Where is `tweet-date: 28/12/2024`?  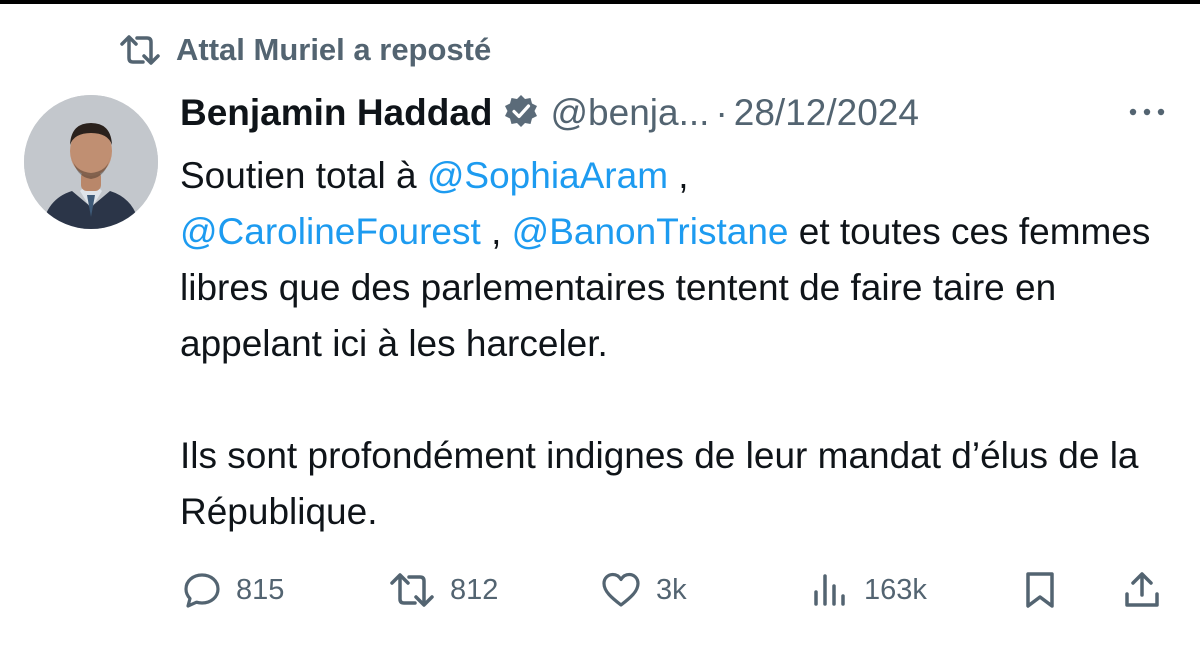
tweet-date: 28/12/2024 is located at coordinates (826, 113).